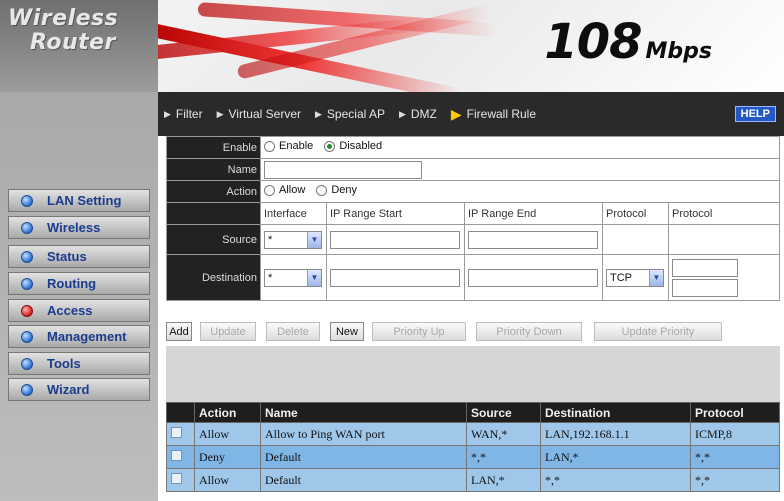 The width and height of the screenshot is (784, 501). I want to click on tab-label: DMZ, so click(423, 114).